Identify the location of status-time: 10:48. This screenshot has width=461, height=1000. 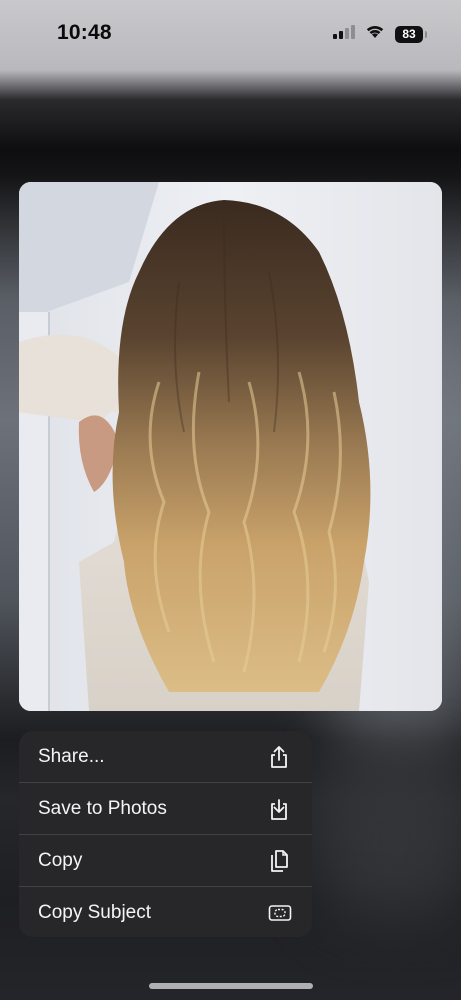
(84, 32).